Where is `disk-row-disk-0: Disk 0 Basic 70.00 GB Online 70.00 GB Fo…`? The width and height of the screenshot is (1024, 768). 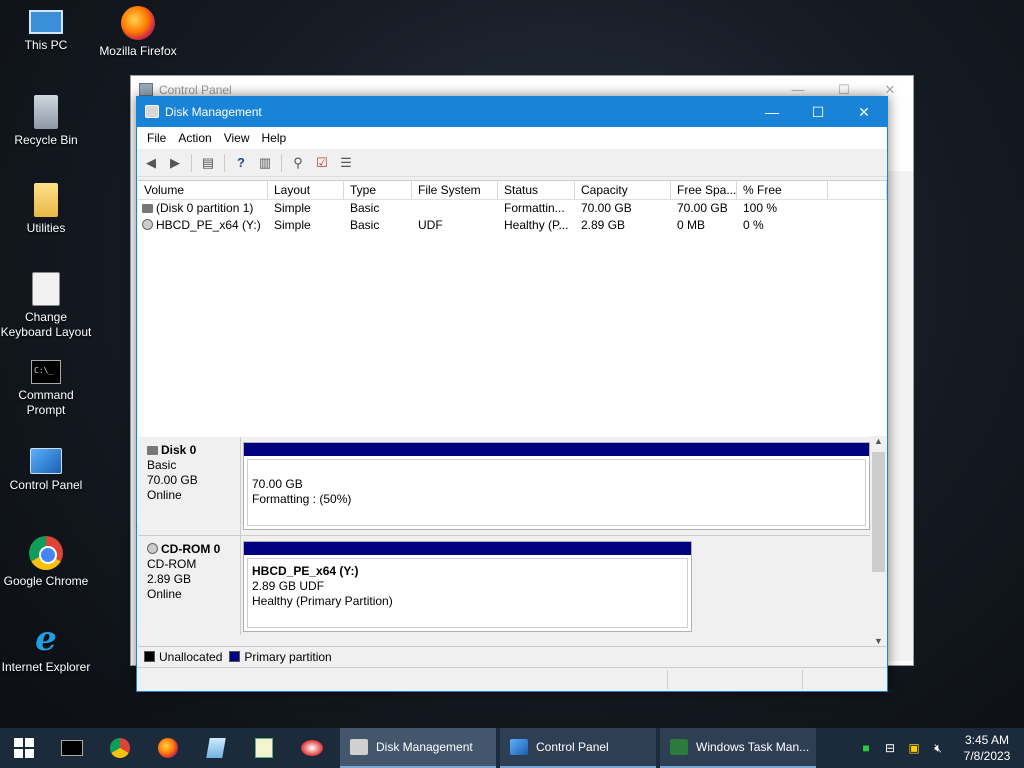
disk-row-disk-0: Disk 0 Basic 70.00 GB Online 70.00 GB Fo… is located at coordinates (504, 486).